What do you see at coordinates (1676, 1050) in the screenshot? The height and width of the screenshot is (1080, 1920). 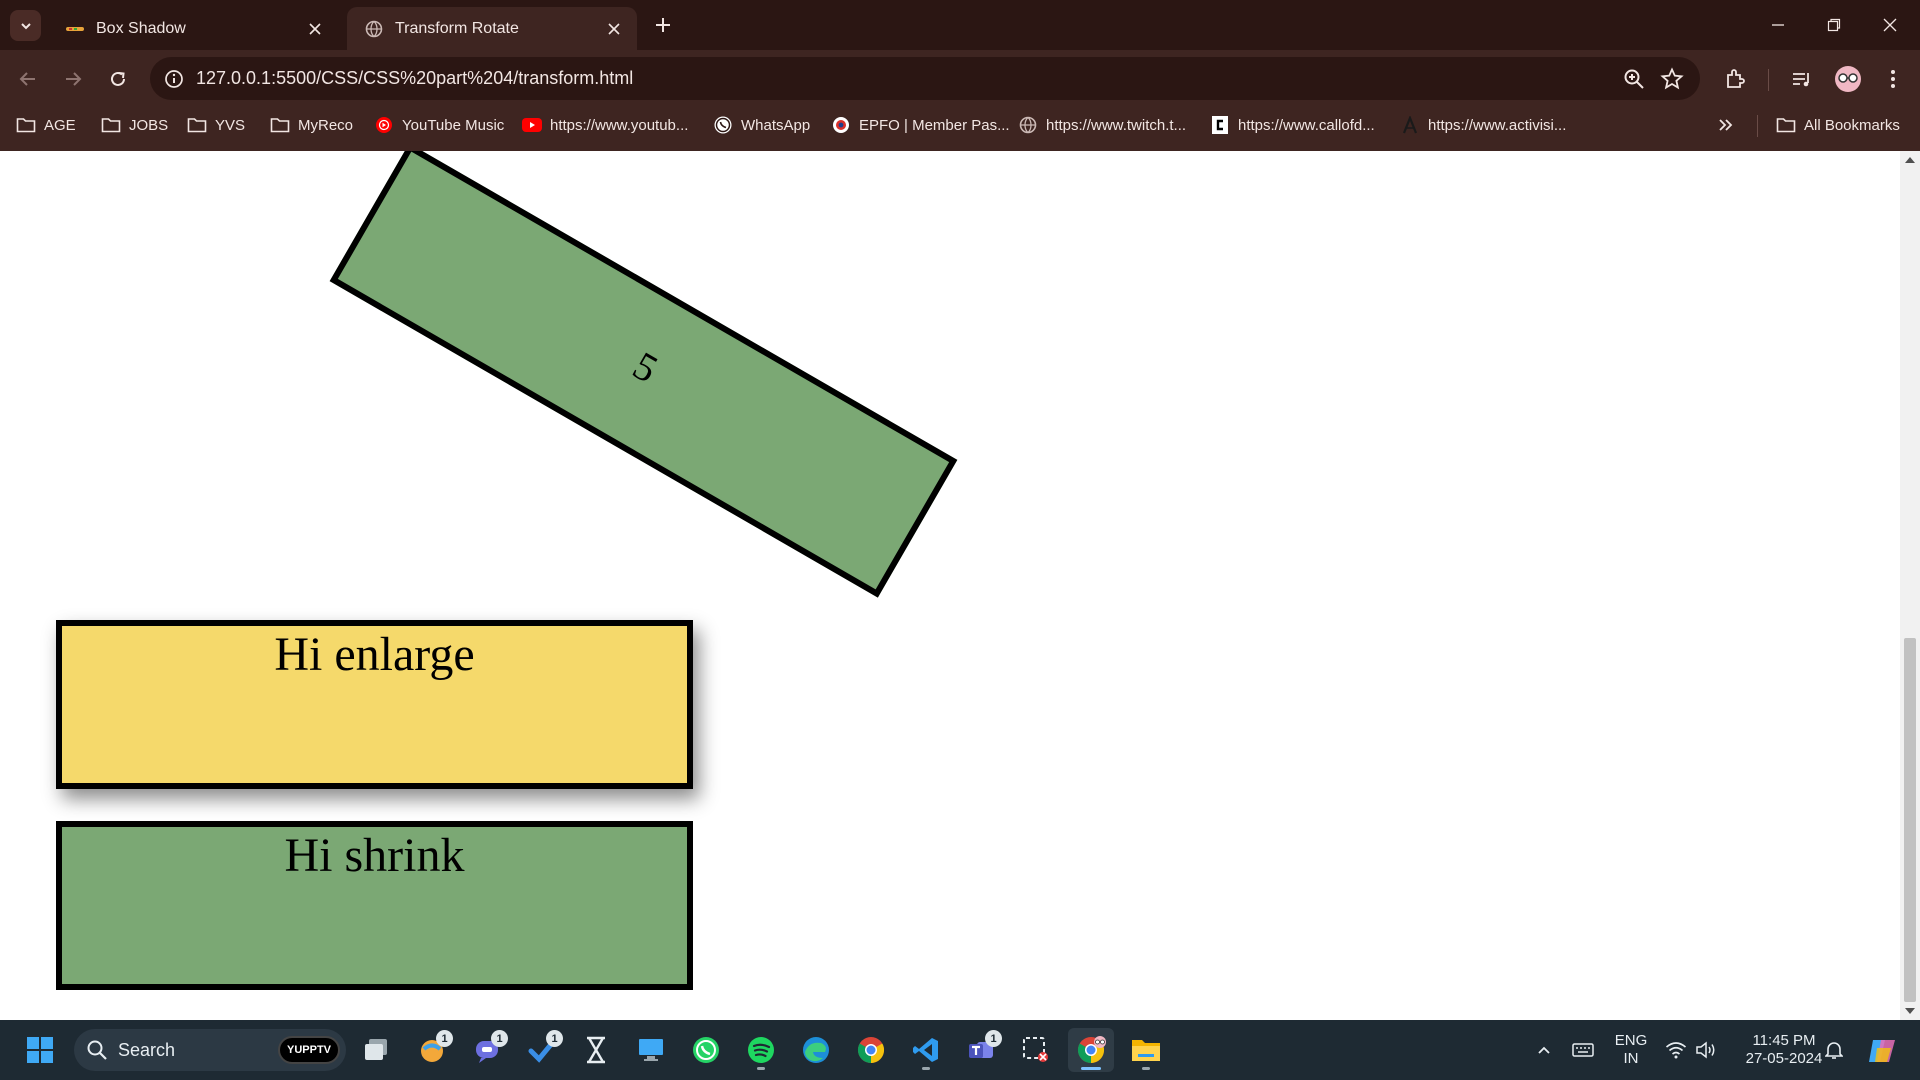 I see `wifi-icon` at bounding box center [1676, 1050].